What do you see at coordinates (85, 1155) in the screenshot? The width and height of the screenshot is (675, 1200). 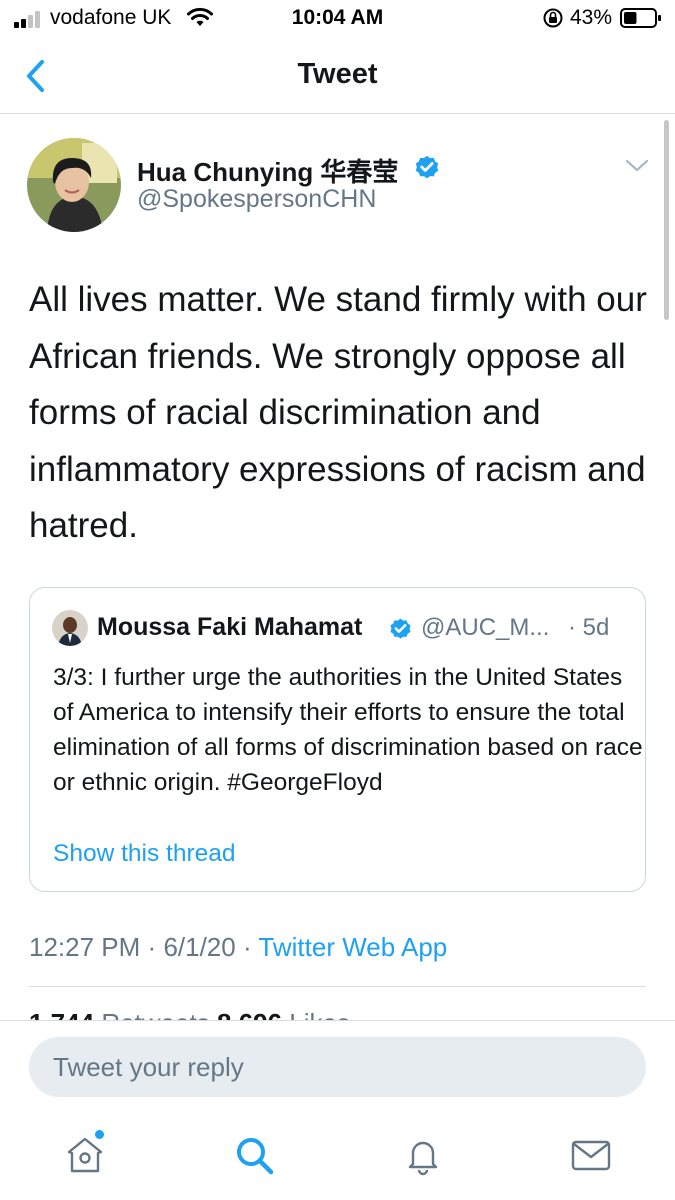 I see `home-icon` at bounding box center [85, 1155].